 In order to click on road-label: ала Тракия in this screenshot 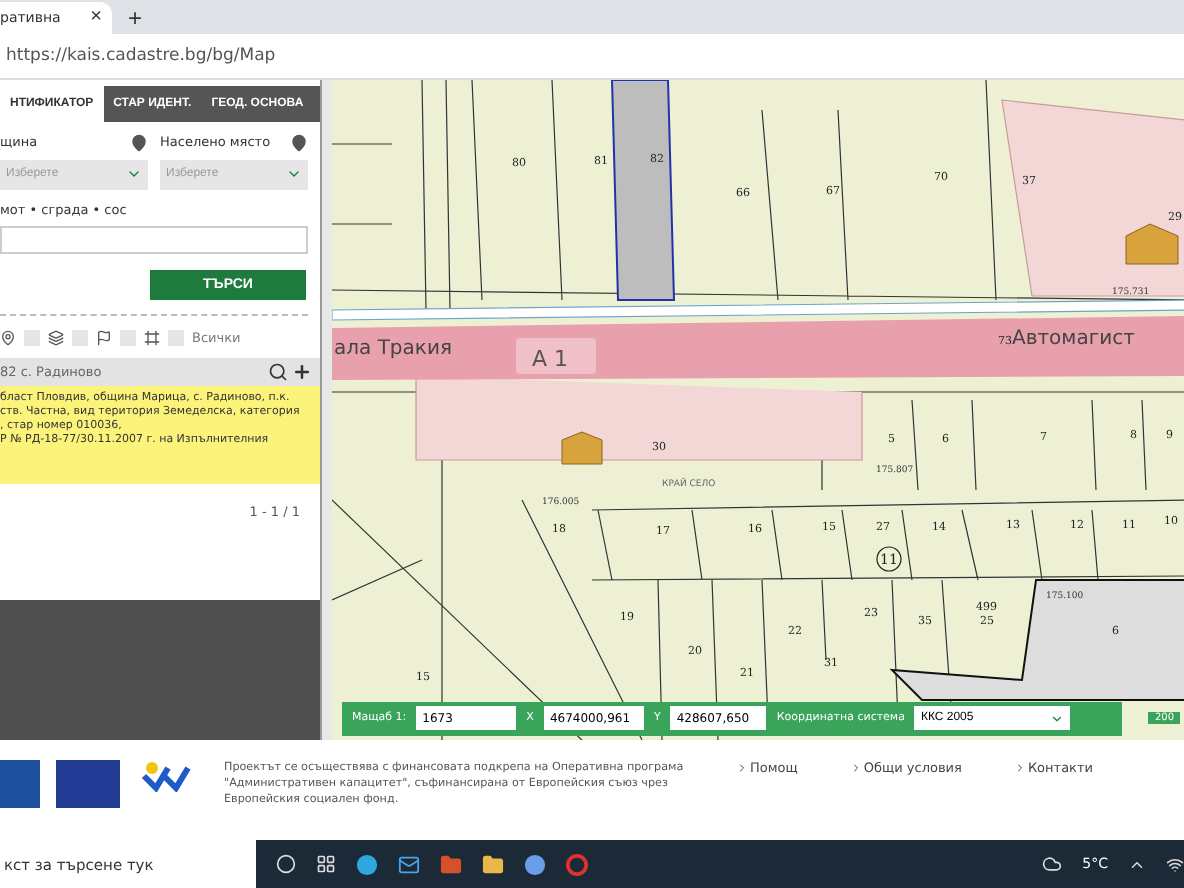, I will do `click(393, 348)`.